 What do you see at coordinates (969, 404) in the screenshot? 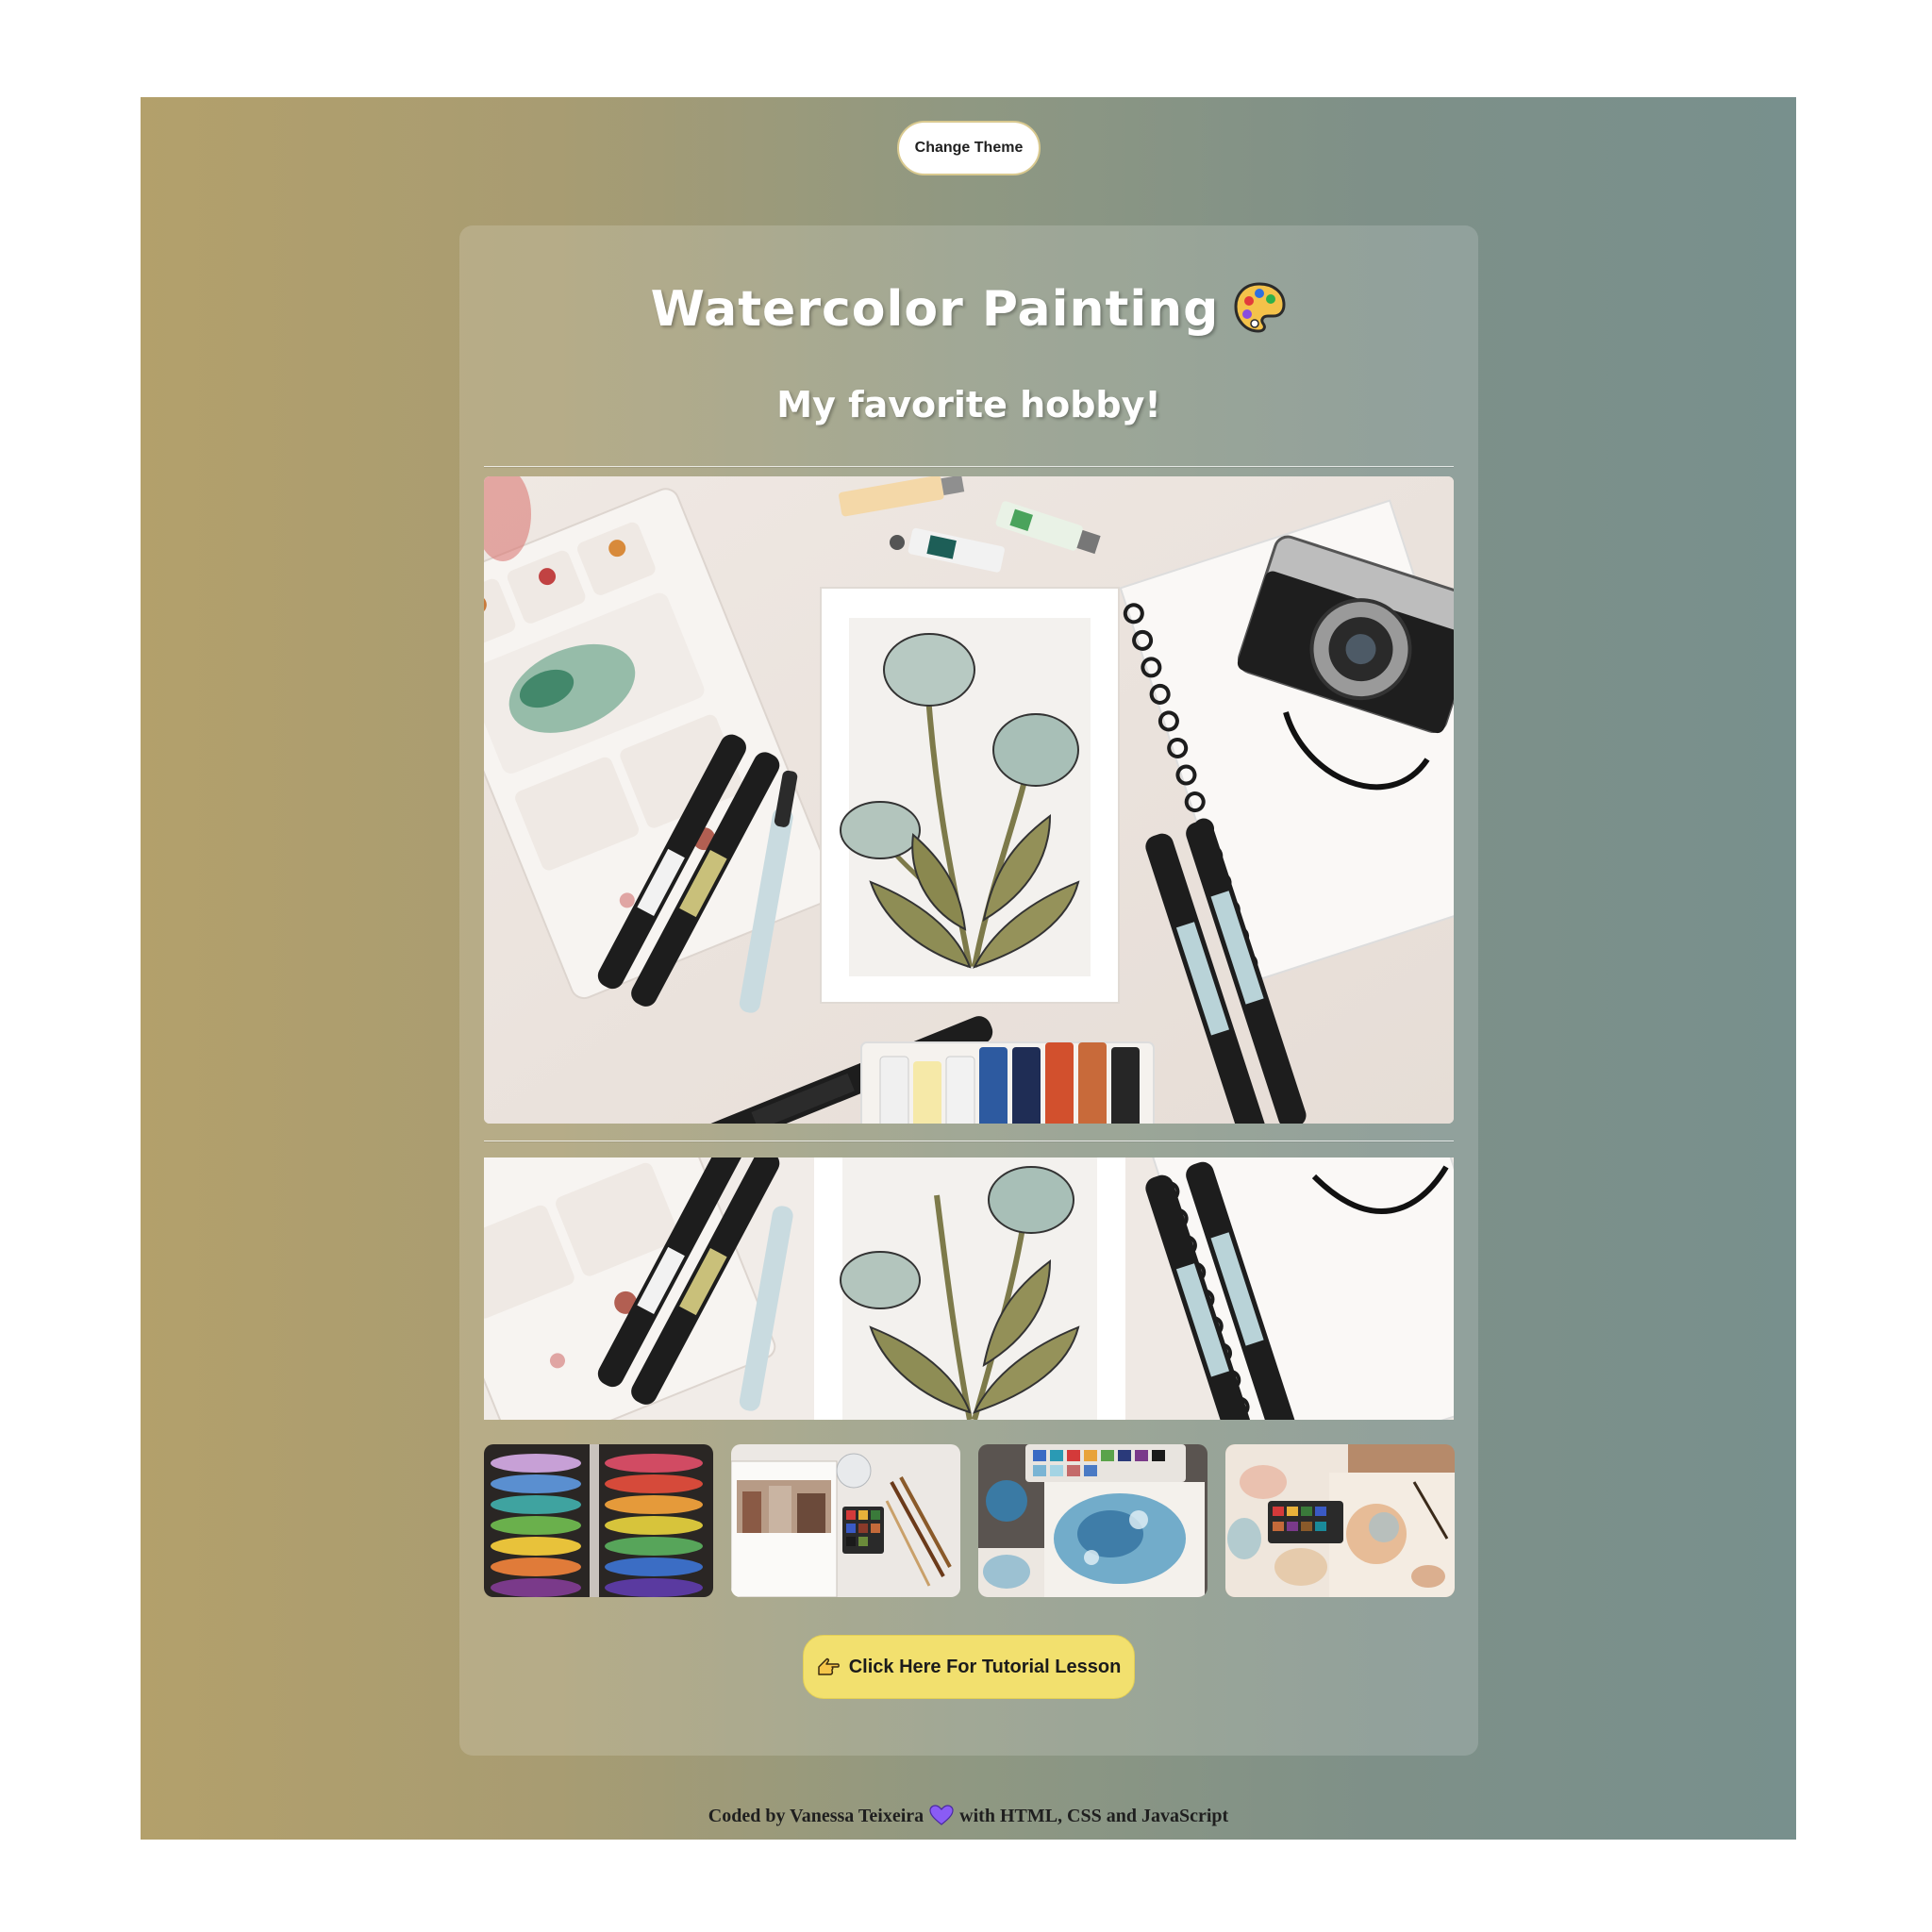
I see `page-subtitle: My favorite hobby!` at bounding box center [969, 404].